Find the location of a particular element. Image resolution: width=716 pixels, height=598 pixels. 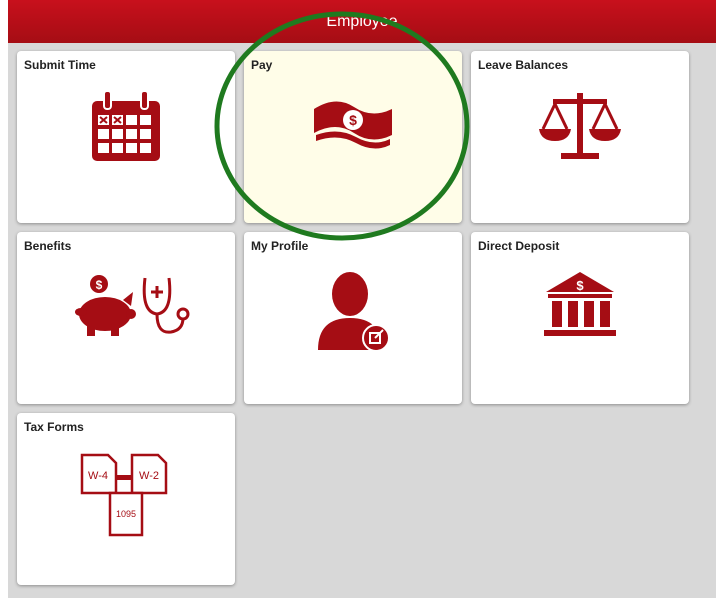

tax-form-w2-label: W-2 is located at coordinates (149, 476).